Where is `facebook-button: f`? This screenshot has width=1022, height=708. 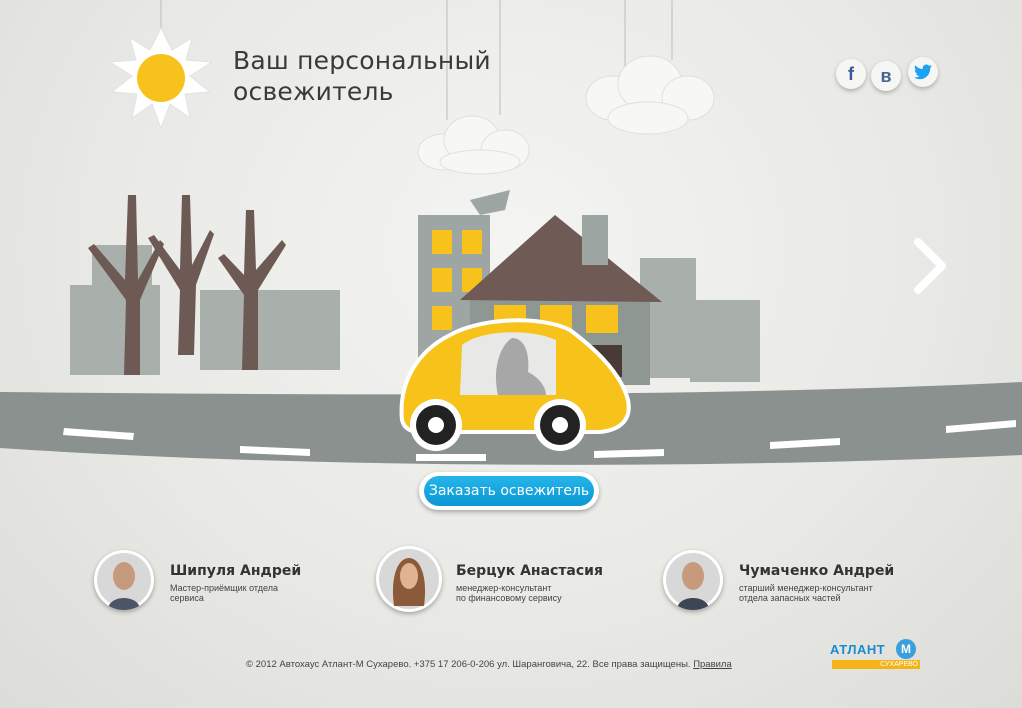 facebook-button: f is located at coordinates (851, 74).